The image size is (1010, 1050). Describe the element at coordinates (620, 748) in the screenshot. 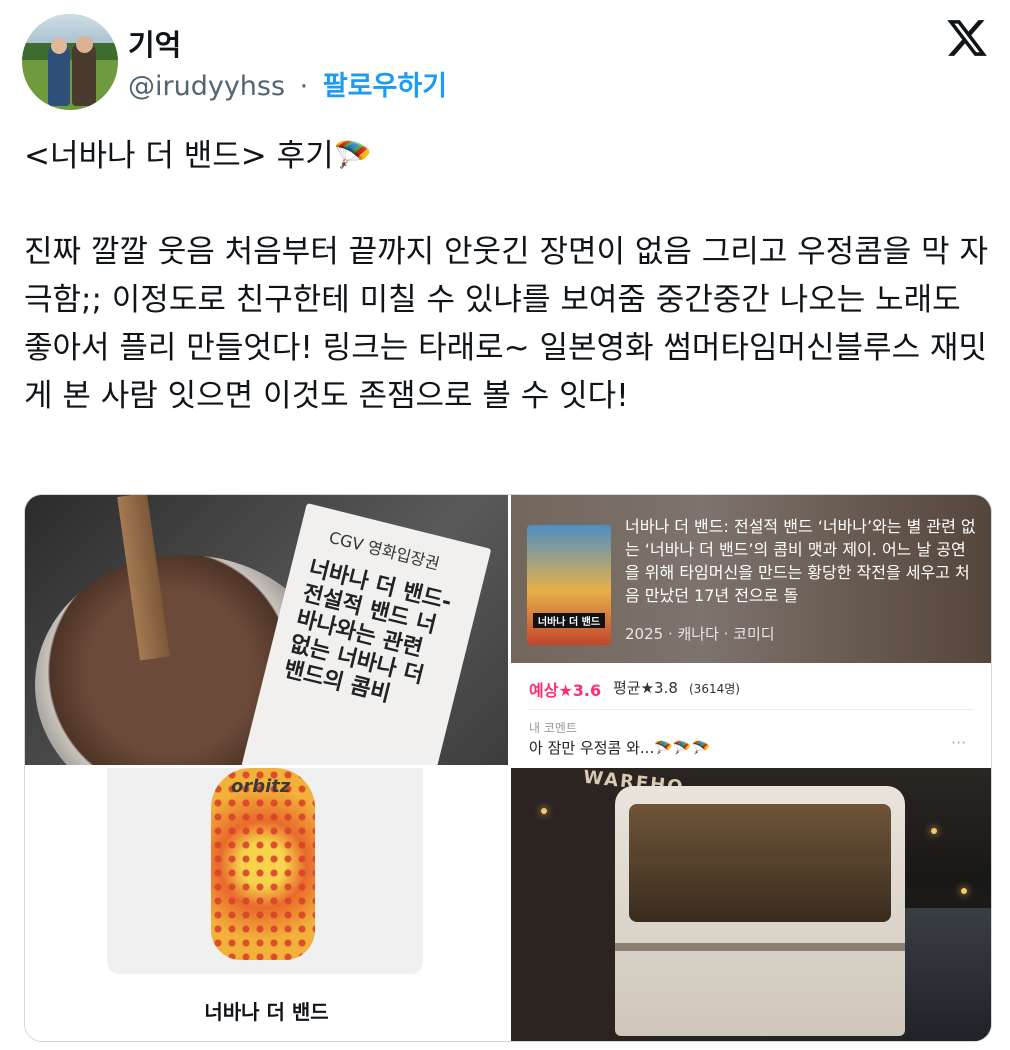

I see `comment-text: 아 잠만 우정콤 와...🪂🪂🪂` at that location.